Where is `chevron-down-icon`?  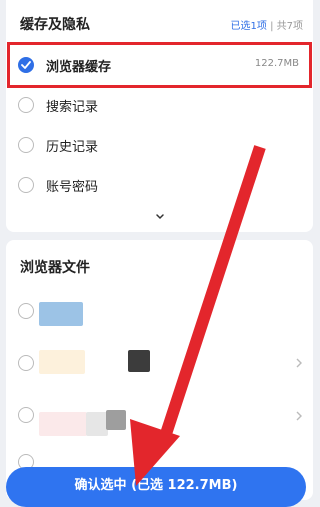
chevron-down-icon is located at coordinates (160, 217).